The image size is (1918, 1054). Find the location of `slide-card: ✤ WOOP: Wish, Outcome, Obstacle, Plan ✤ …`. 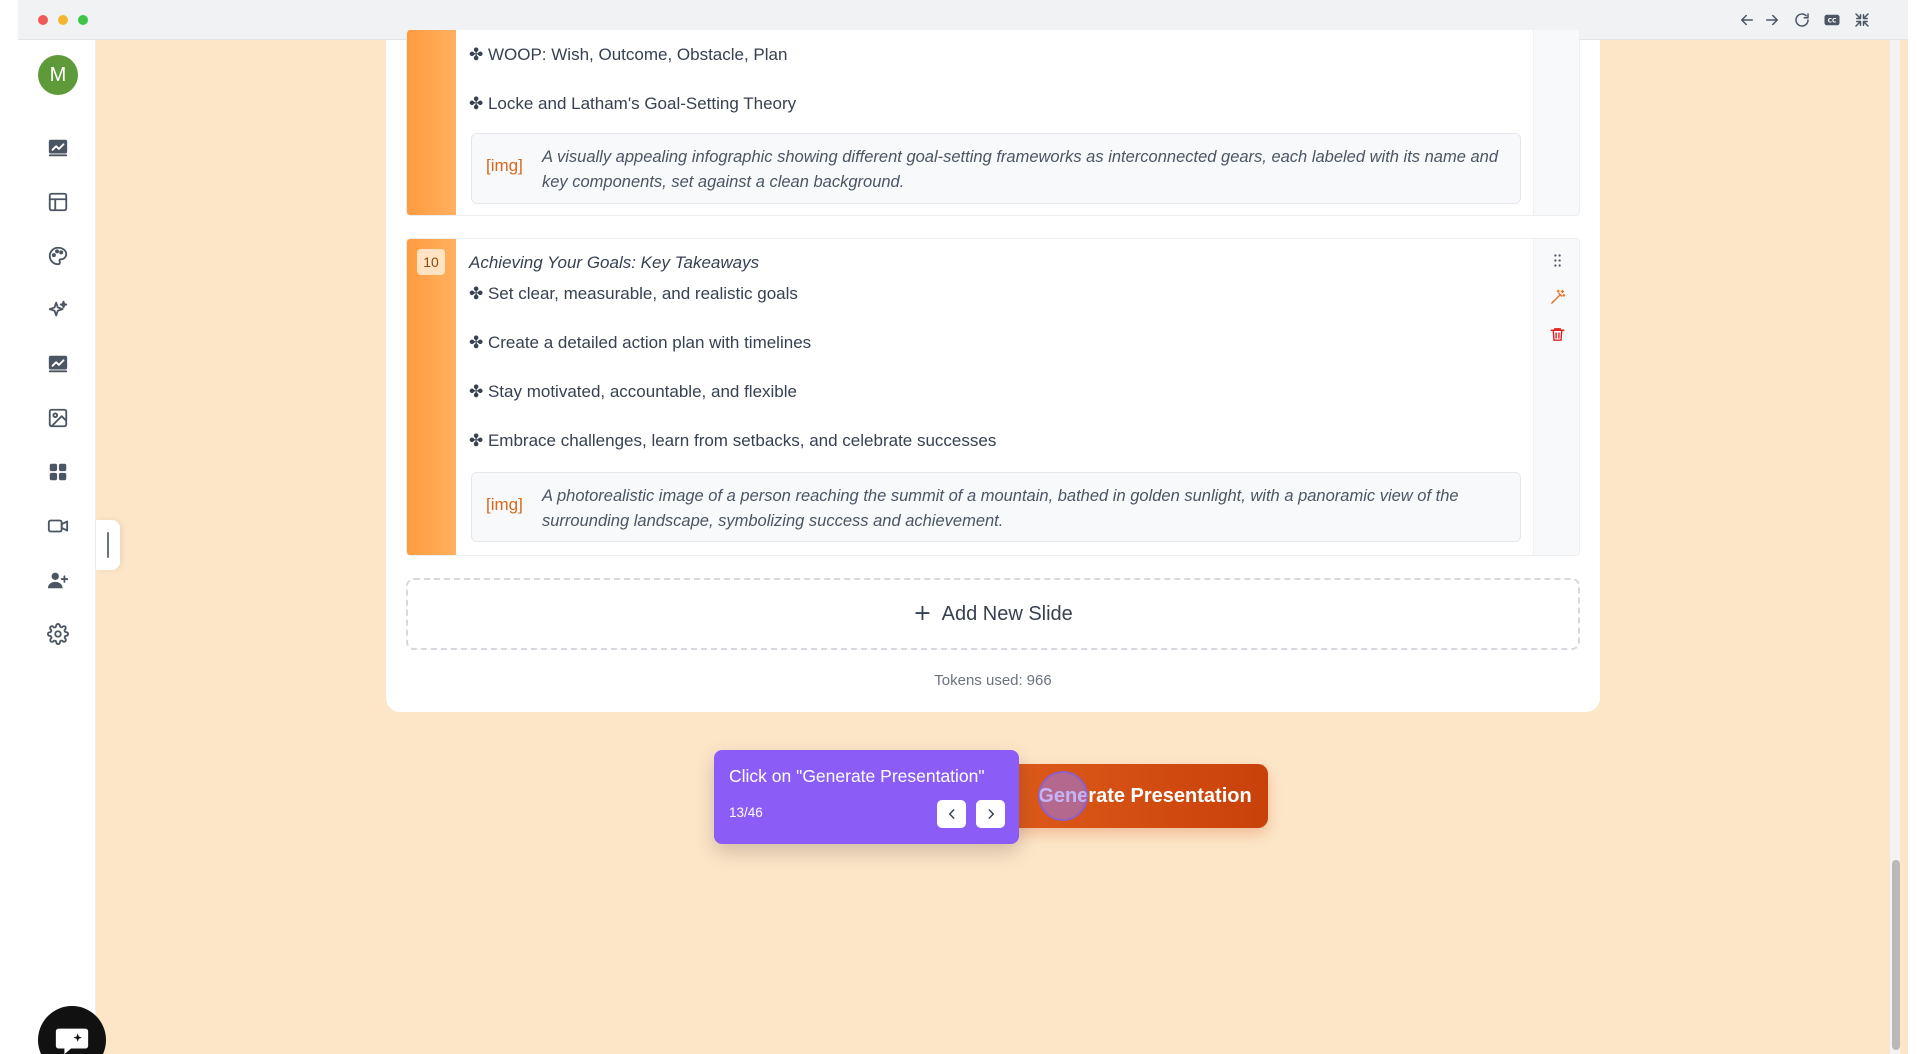

slide-card: ✤ WOOP: Wish, Outcome, Obstacle, Plan ✤ … is located at coordinates (993, 123).